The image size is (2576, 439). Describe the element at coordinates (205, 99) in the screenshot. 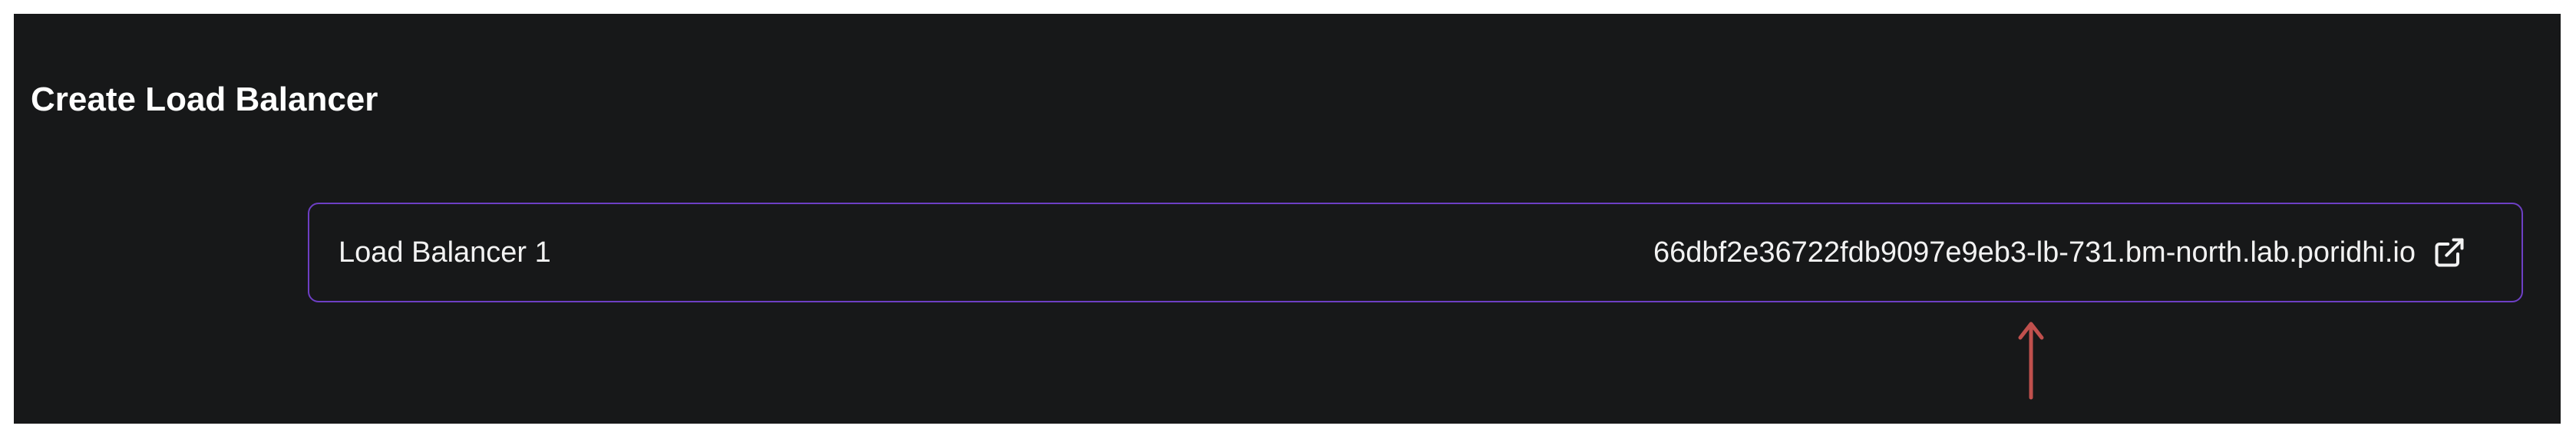

I see `page-title: Create Load Balancer` at that location.